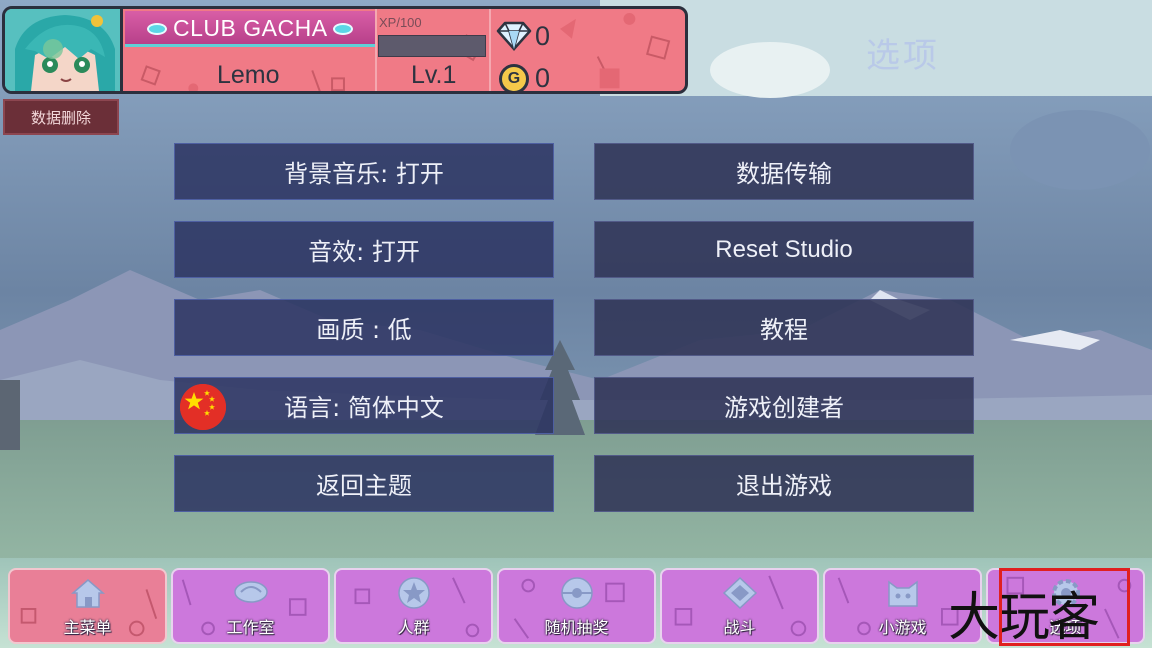 The width and height of the screenshot is (1152, 648). What do you see at coordinates (514, 77) in the screenshot?
I see `gold-coin-icon: G` at bounding box center [514, 77].